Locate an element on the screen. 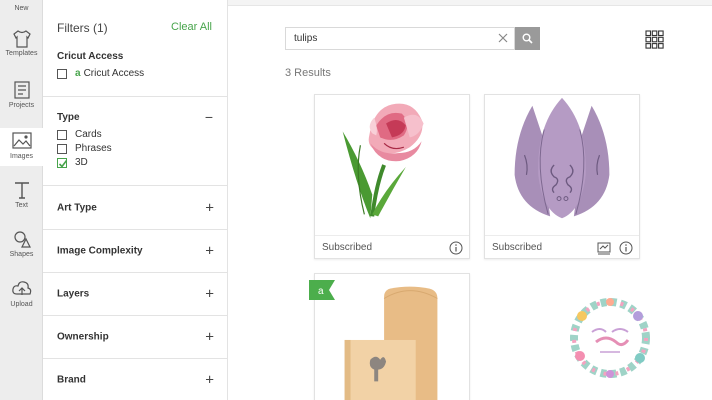 This screenshot has height=400, width=712. grid-view-icon is located at coordinates (654, 39).